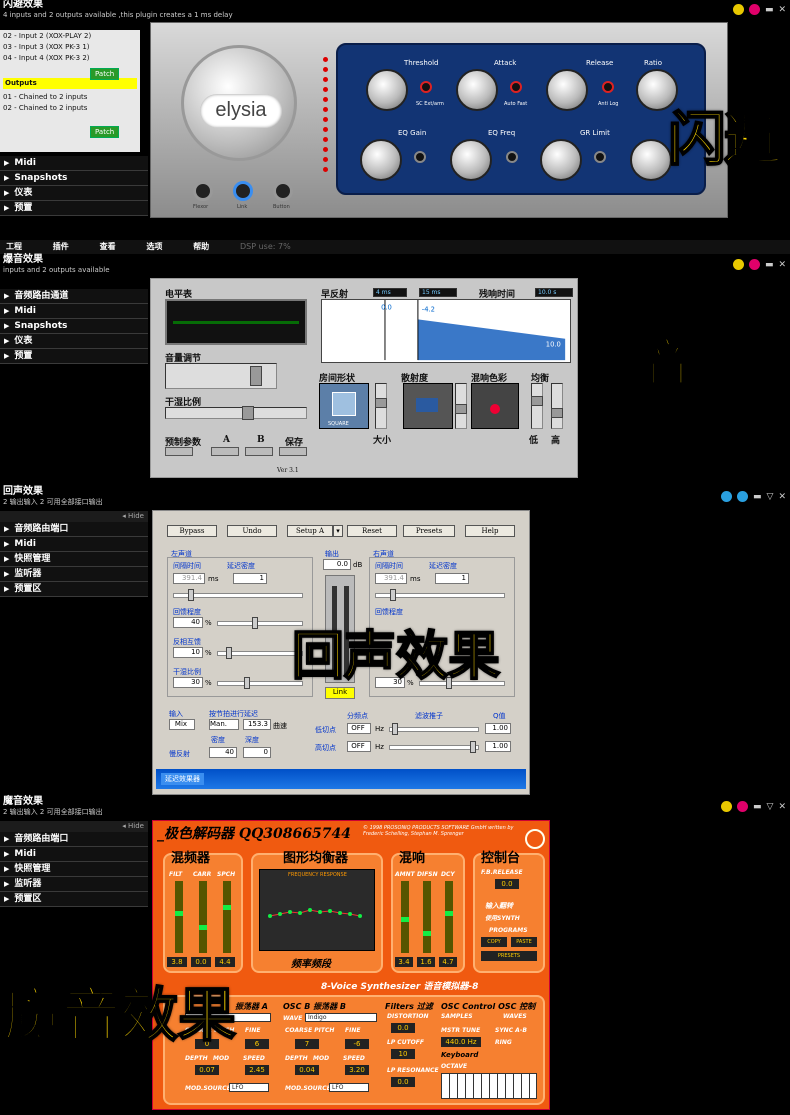 Image resolution: width=790 pixels, height=1115 pixels. What do you see at coordinates (403, 1082) in the screenshot?
I see `lp-resonance-value: 0.0` at bounding box center [403, 1082].